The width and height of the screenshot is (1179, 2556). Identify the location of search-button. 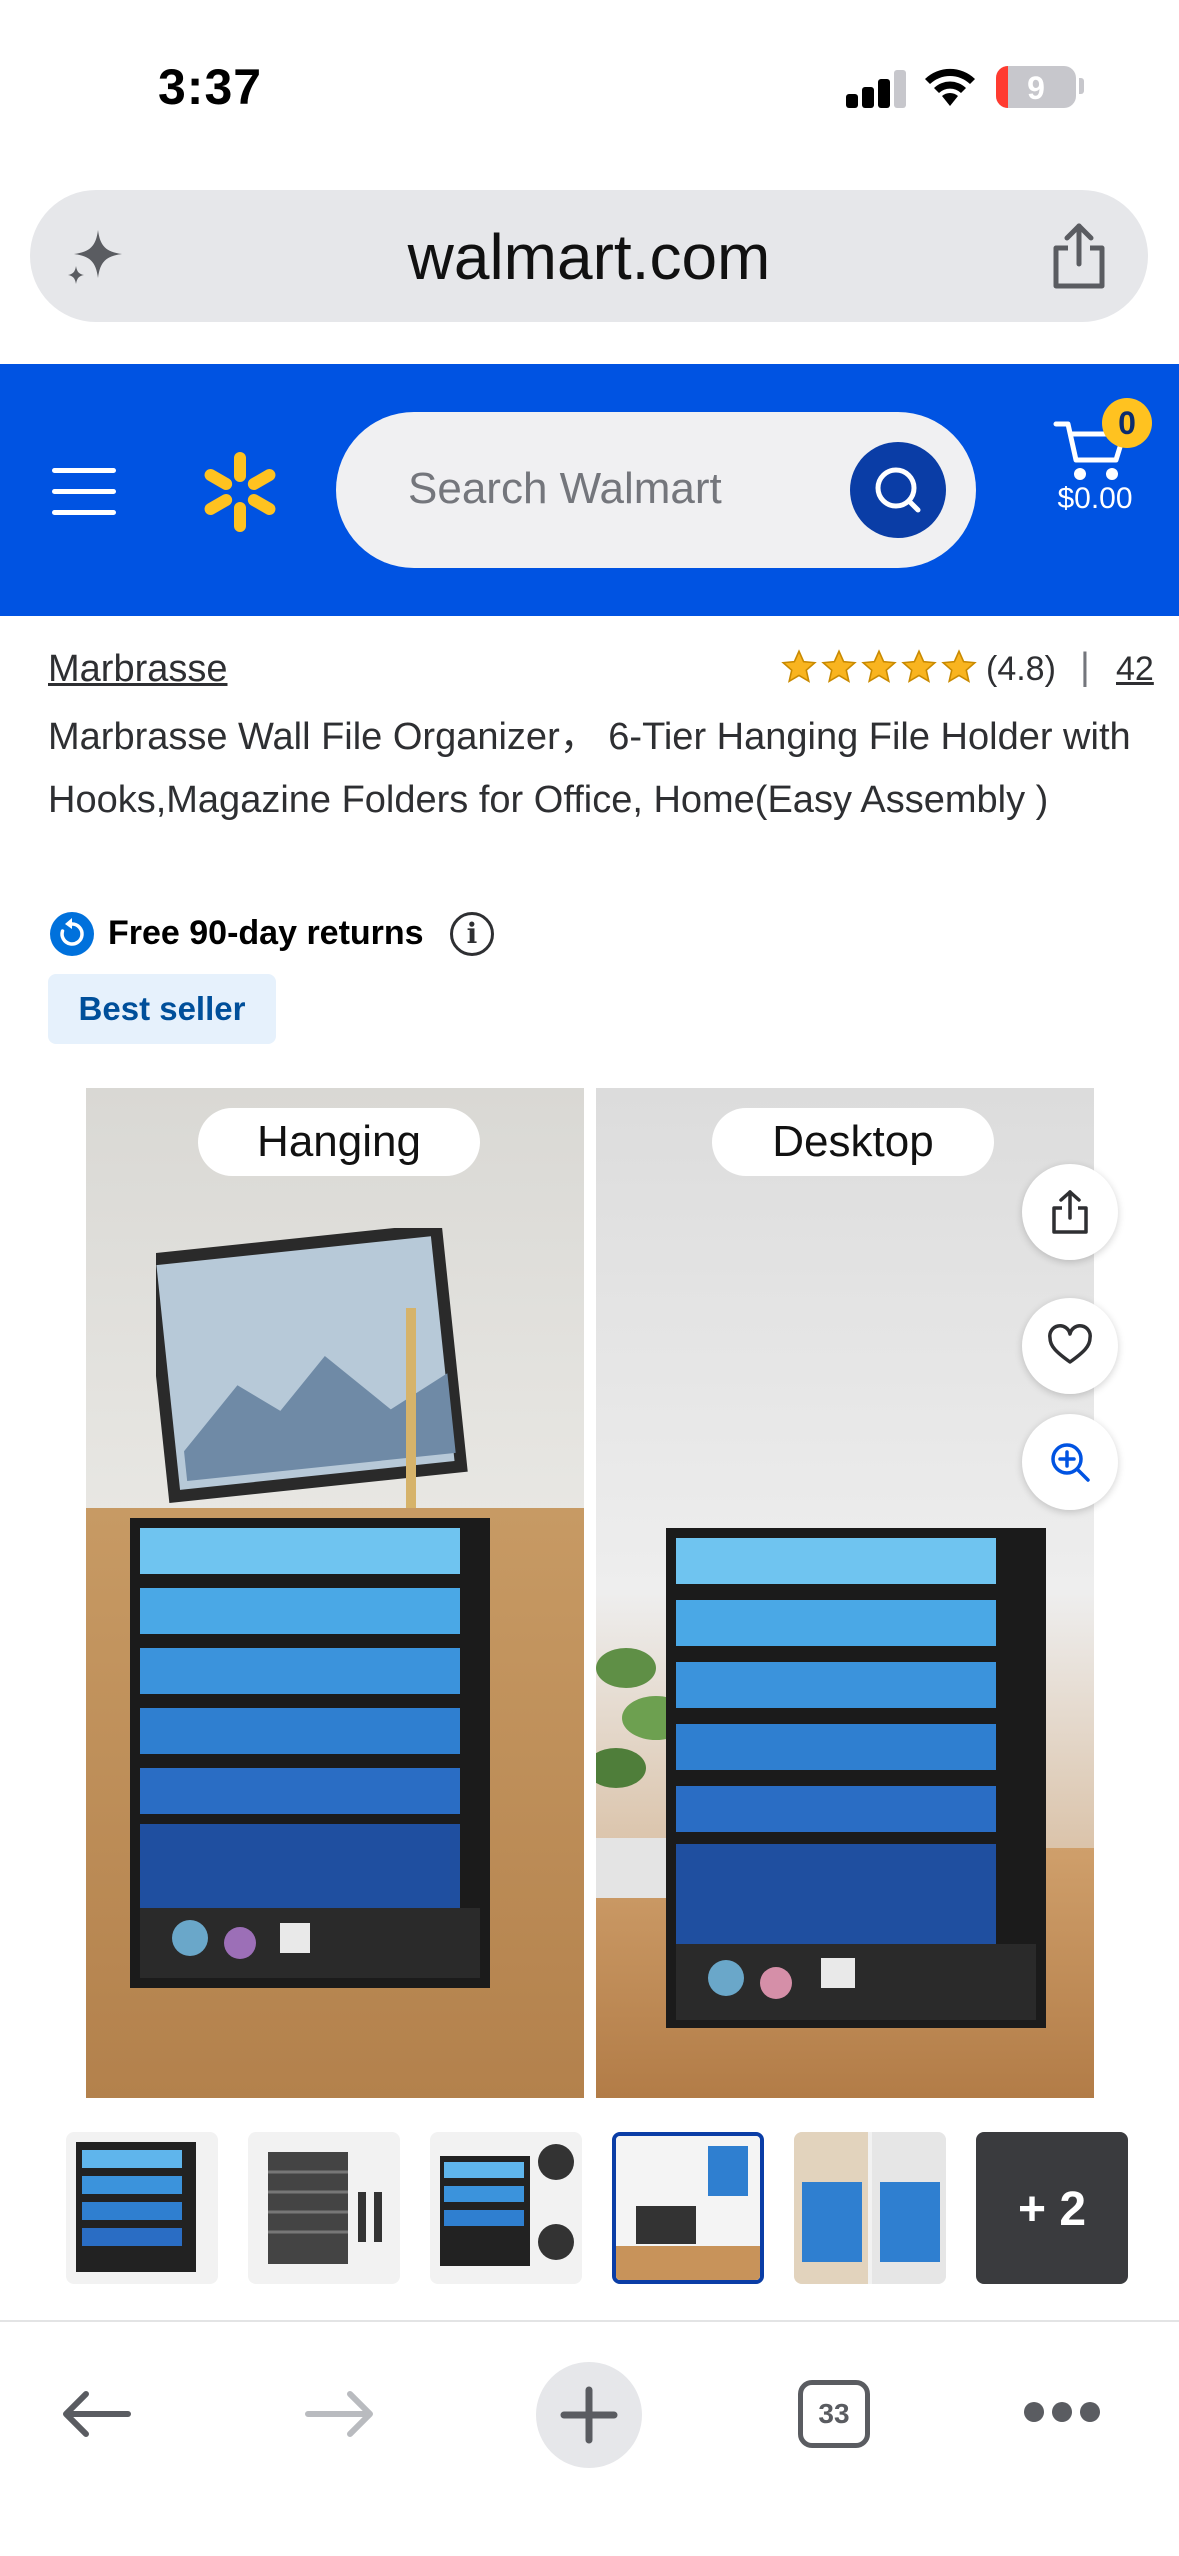
(898, 490).